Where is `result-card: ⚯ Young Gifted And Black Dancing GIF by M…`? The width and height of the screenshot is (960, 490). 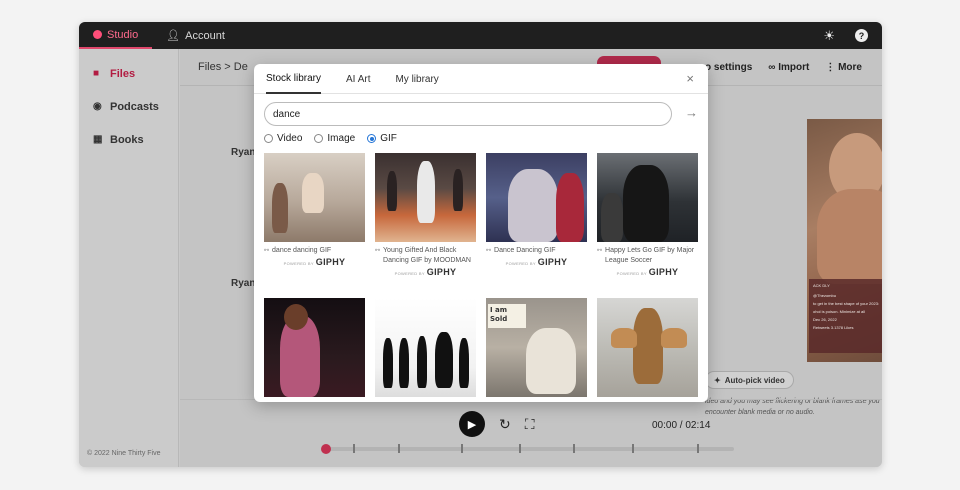 result-card: ⚯ Young Gifted And Black Dancing GIF by M… is located at coordinates (425, 215).